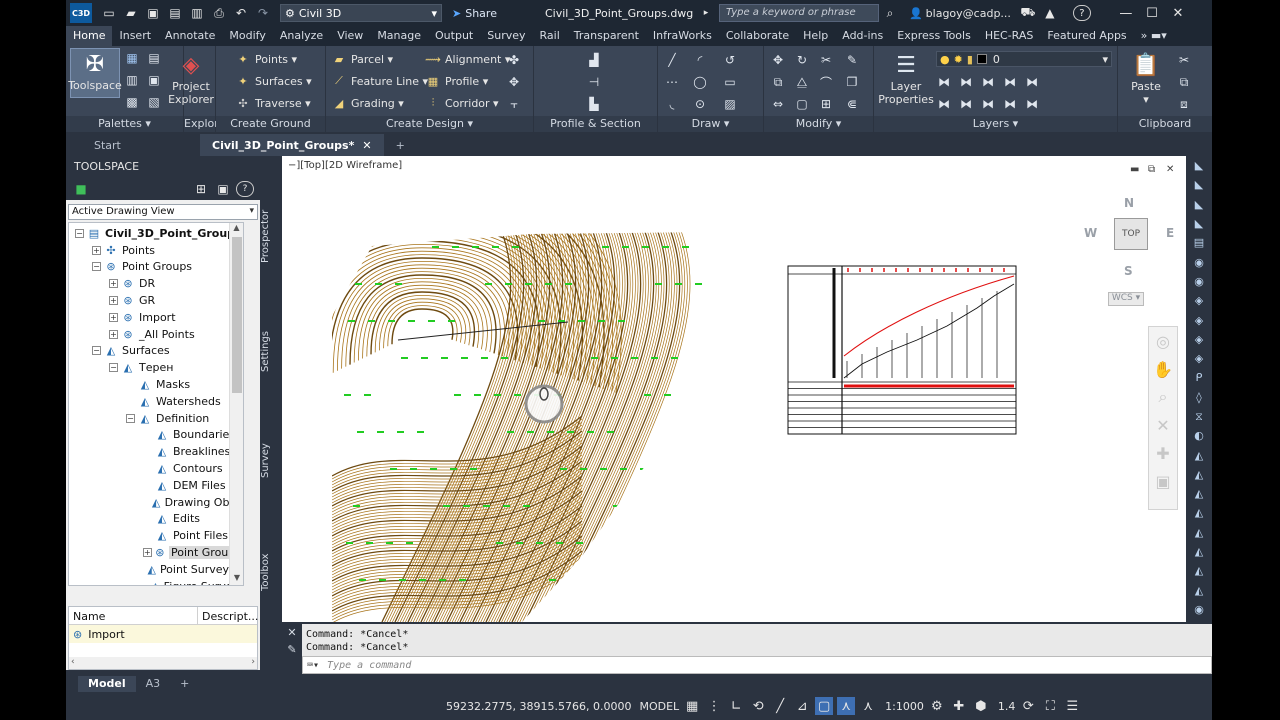 The width and height of the screenshot is (1280, 720). What do you see at coordinates (682, 36) in the screenshot?
I see `tab-infraworks: InfraWorks` at bounding box center [682, 36].